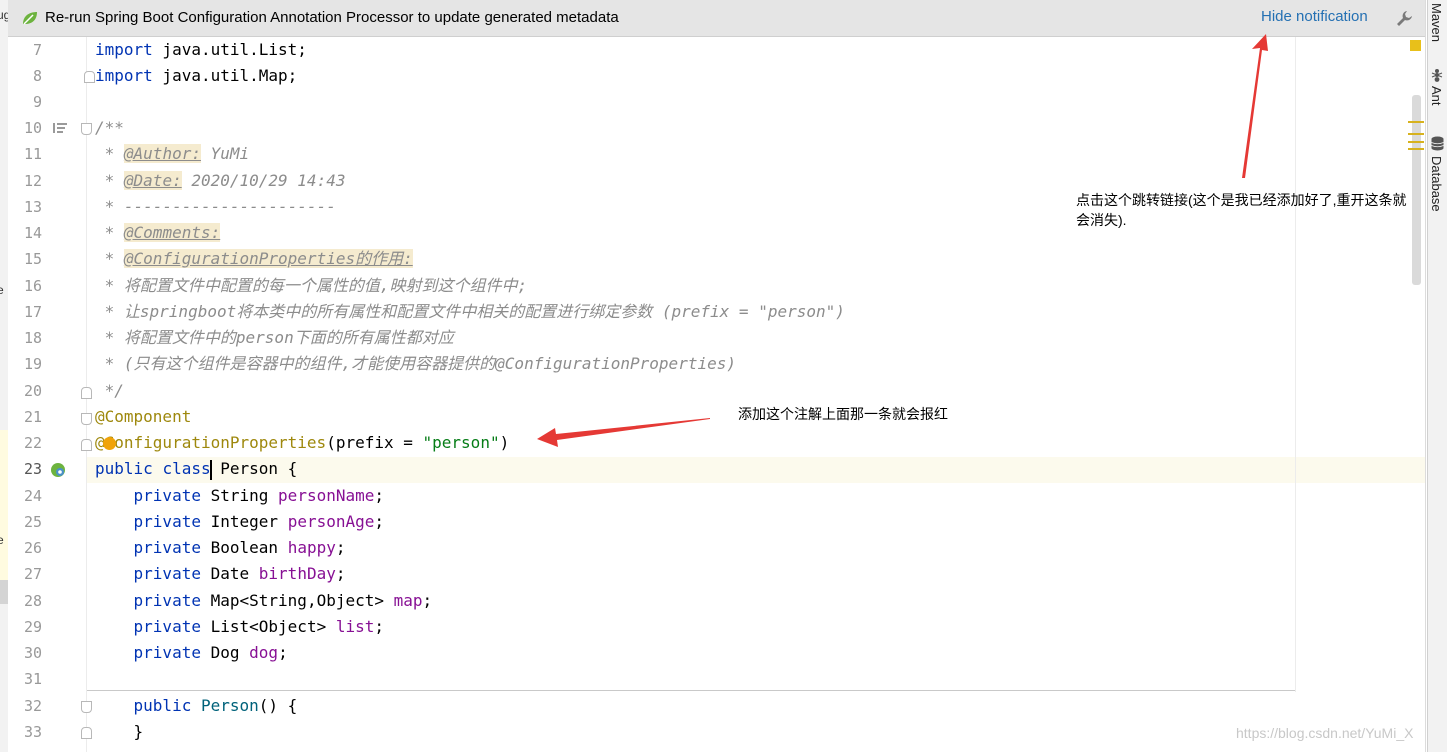 Image resolution: width=1447 pixels, height=752 pixels. I want to click on intention-bulb-icon, so click(109, 443).